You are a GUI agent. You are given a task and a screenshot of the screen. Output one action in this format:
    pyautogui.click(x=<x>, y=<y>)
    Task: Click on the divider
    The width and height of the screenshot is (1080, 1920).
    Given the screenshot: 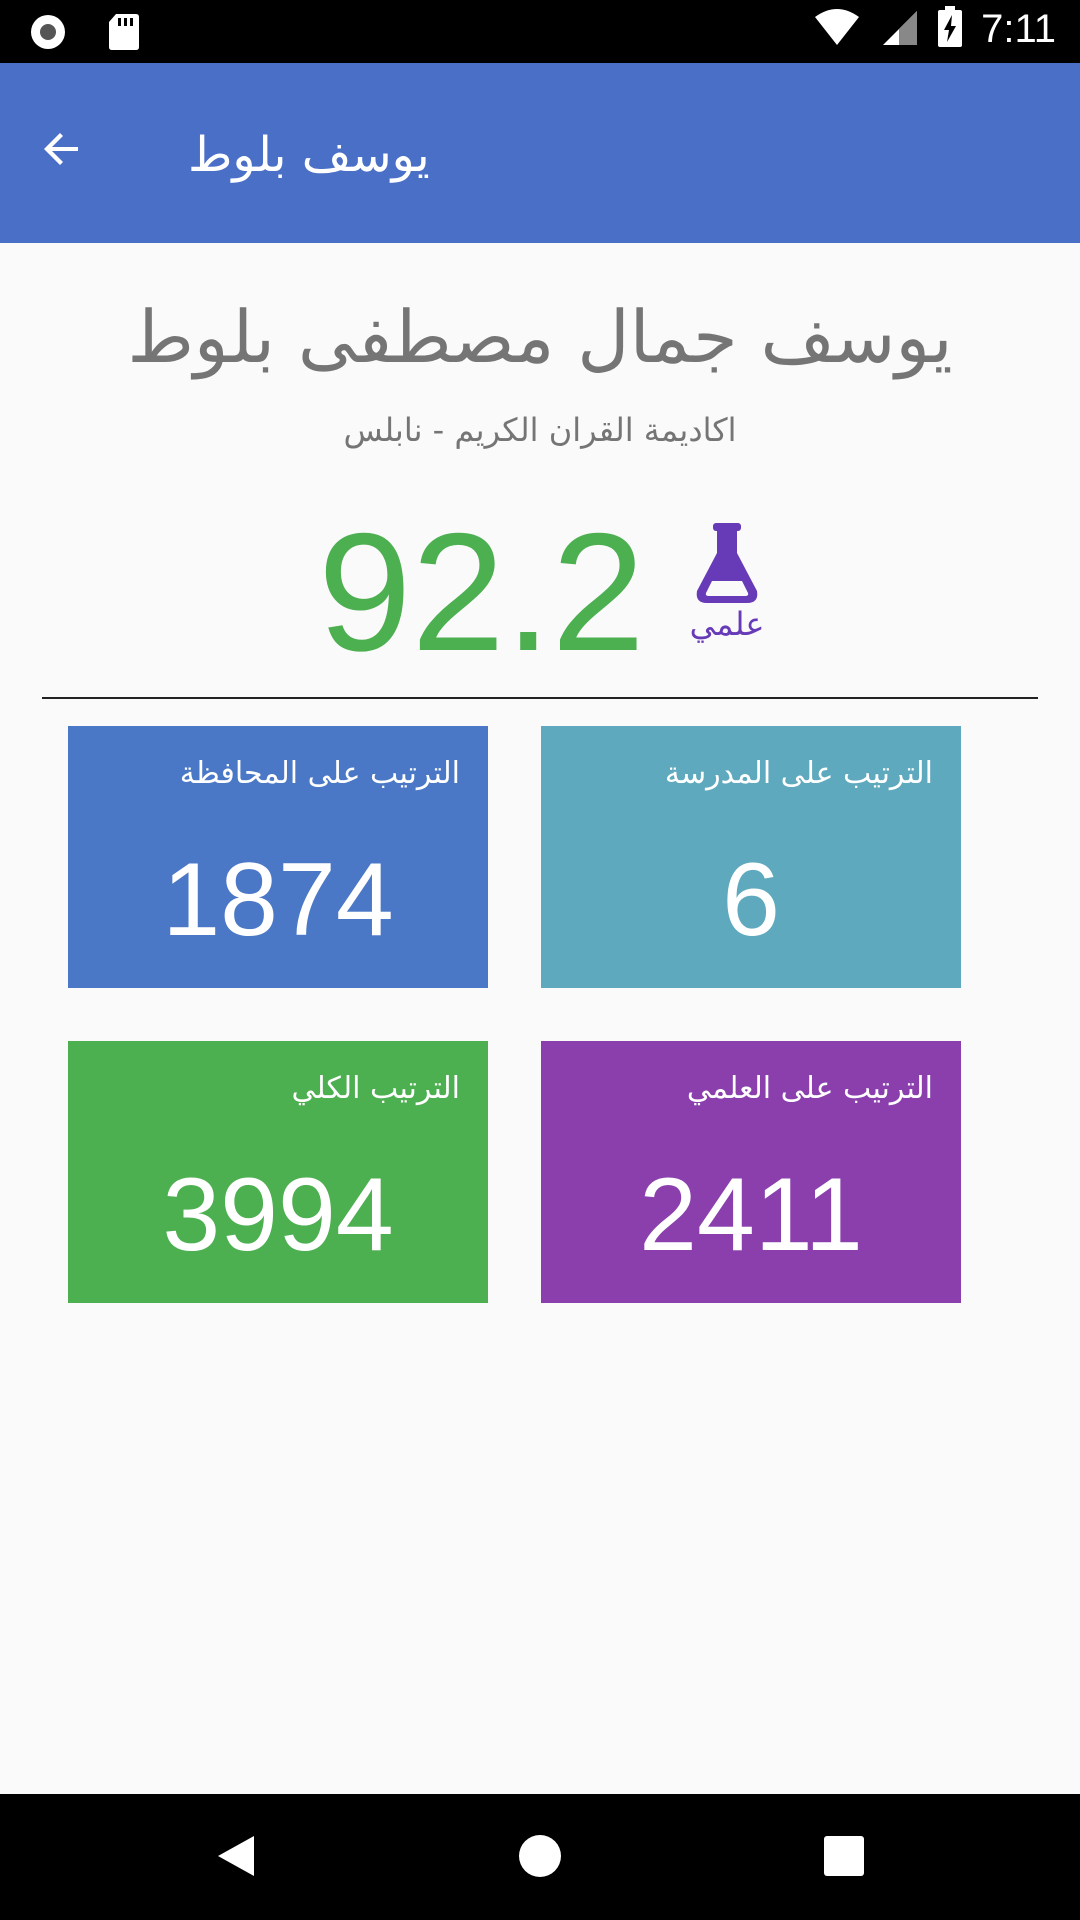 What is the action you would take?
    pyautogui.click(x=540, y=698)
    